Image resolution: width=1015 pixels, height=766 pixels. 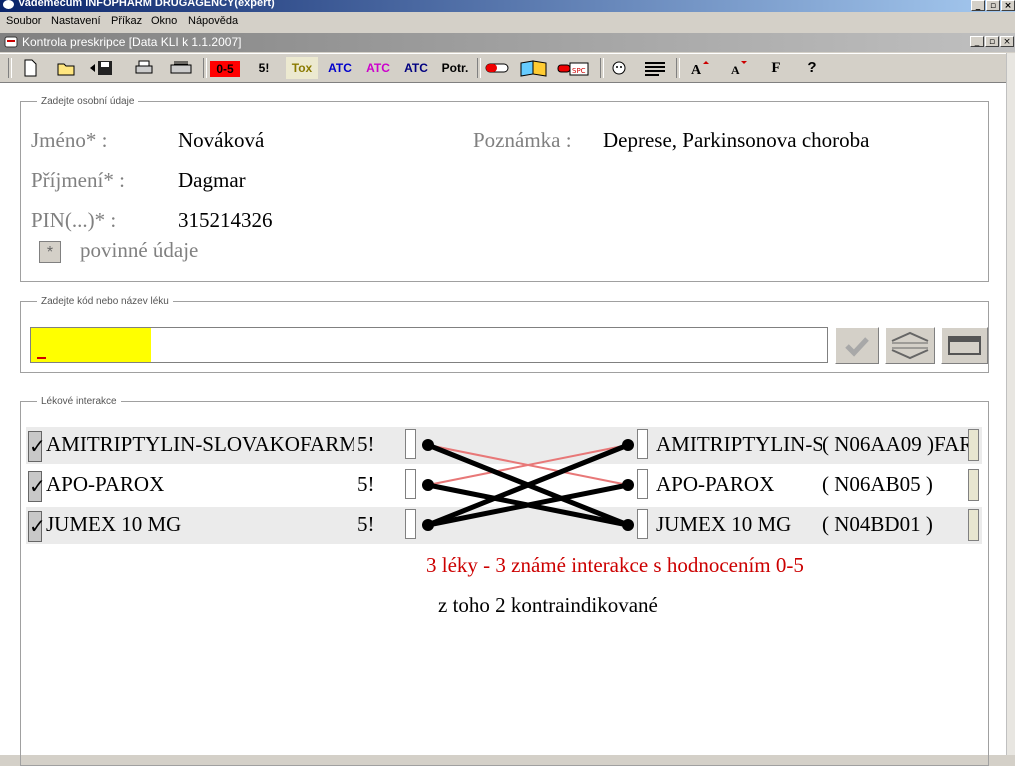 I want to click on interaction-detail: z toho 2 kontraindikované, so click(x=548, y=605).